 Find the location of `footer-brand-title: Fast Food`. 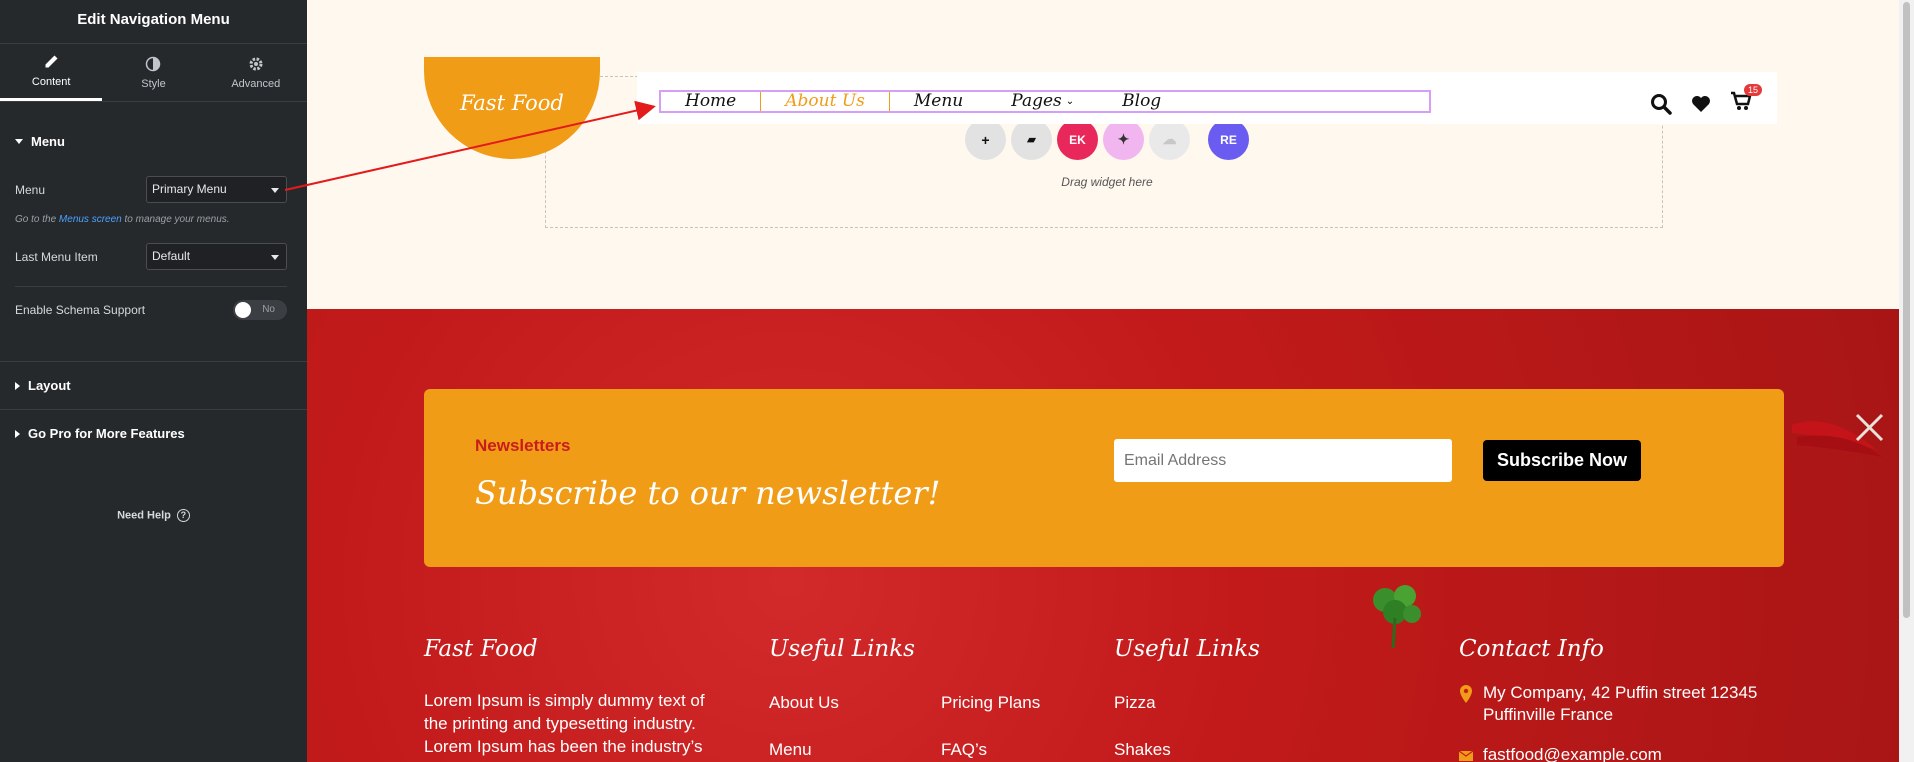

footer-brand-title: Fast Food is located at coordinates (481, 649).